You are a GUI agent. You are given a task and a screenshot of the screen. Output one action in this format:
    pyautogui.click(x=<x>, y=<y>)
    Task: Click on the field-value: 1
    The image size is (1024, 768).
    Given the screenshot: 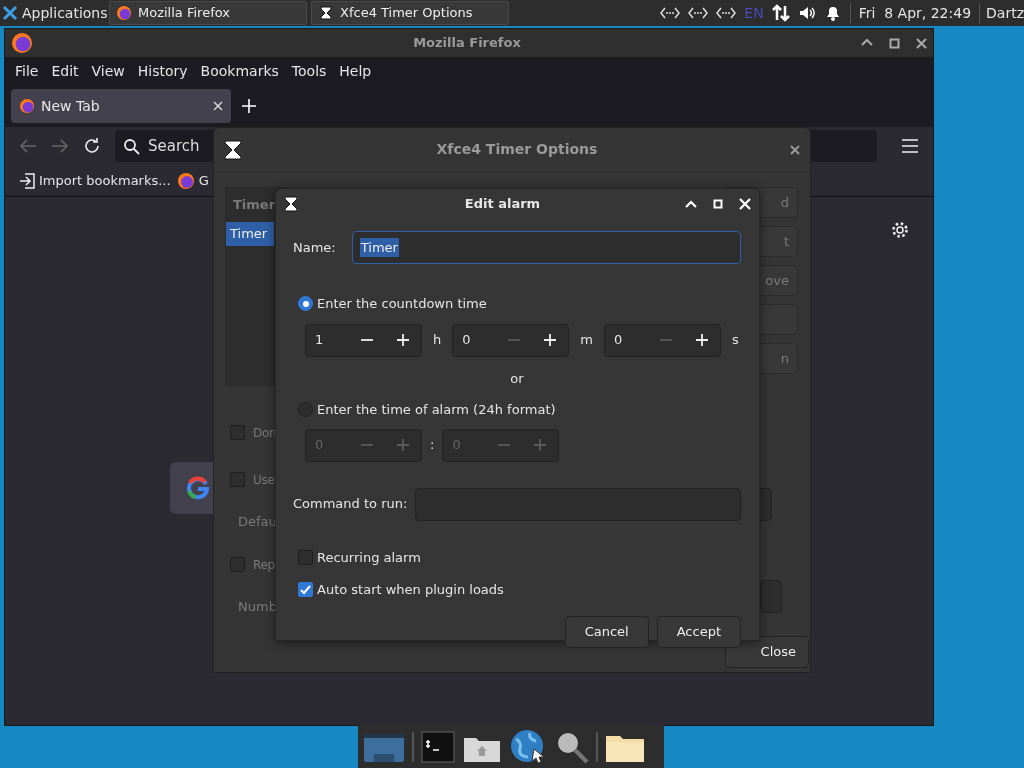 What is the action you would take?
    pyautogui.click(x=320, y=340)
    